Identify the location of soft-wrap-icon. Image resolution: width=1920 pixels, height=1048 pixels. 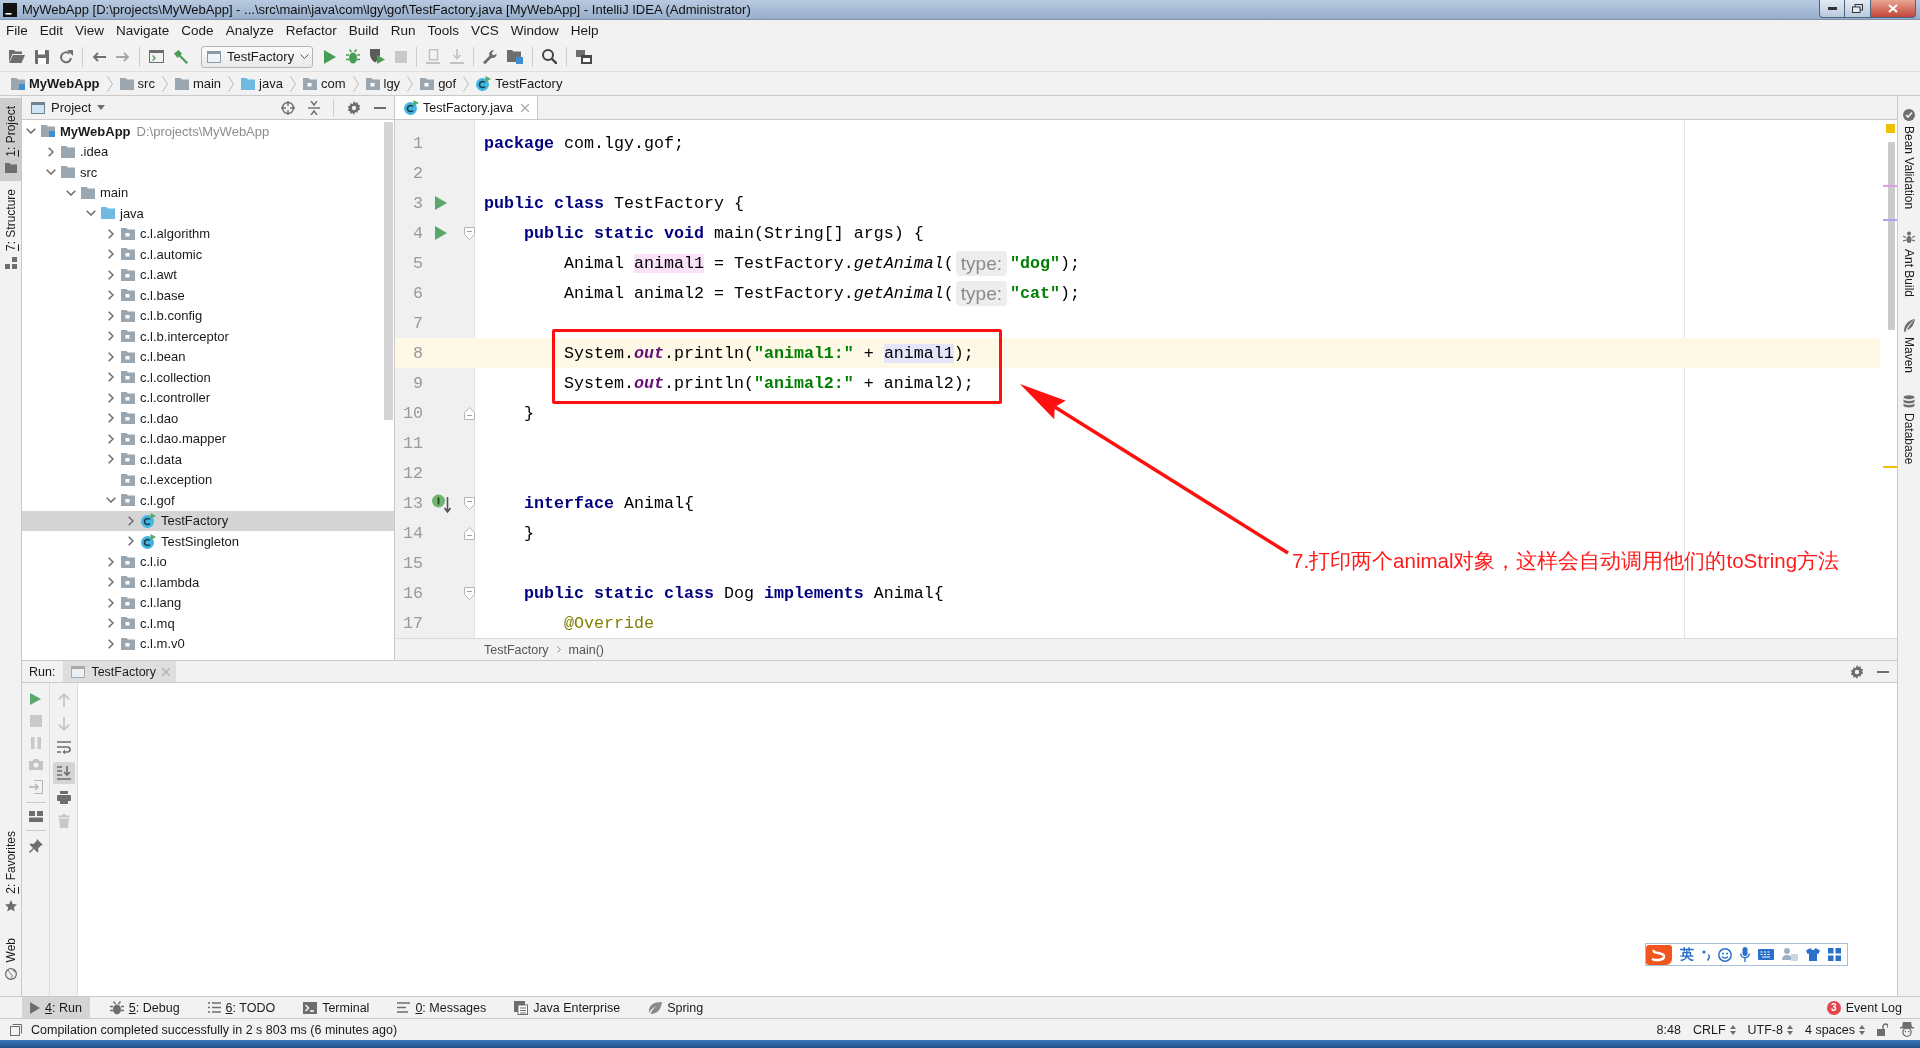
(63, 748).